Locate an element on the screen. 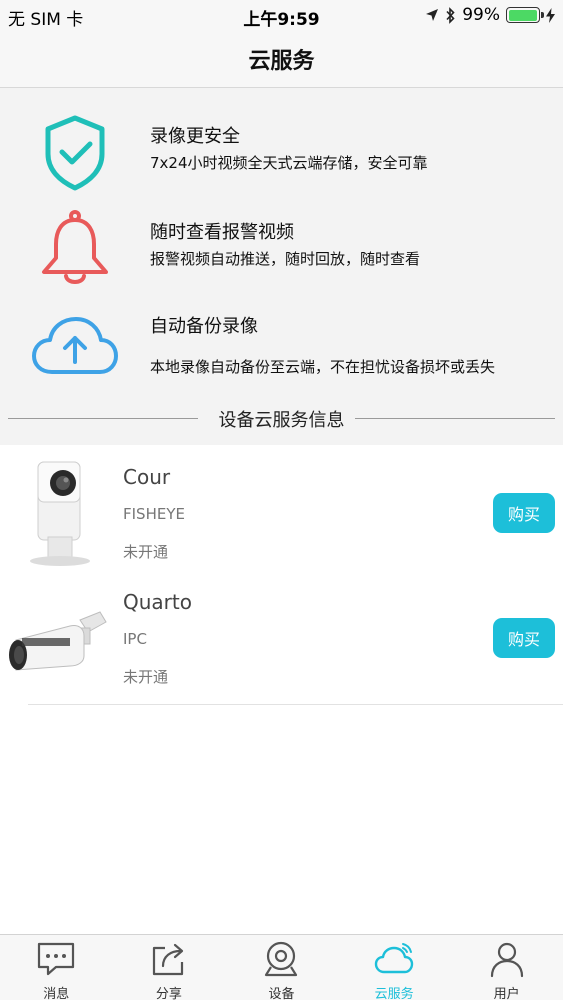 The height and width of the screenshot is (1000, 563). tab-cloud-service: 云服务 is located at coordinates (394, 967).